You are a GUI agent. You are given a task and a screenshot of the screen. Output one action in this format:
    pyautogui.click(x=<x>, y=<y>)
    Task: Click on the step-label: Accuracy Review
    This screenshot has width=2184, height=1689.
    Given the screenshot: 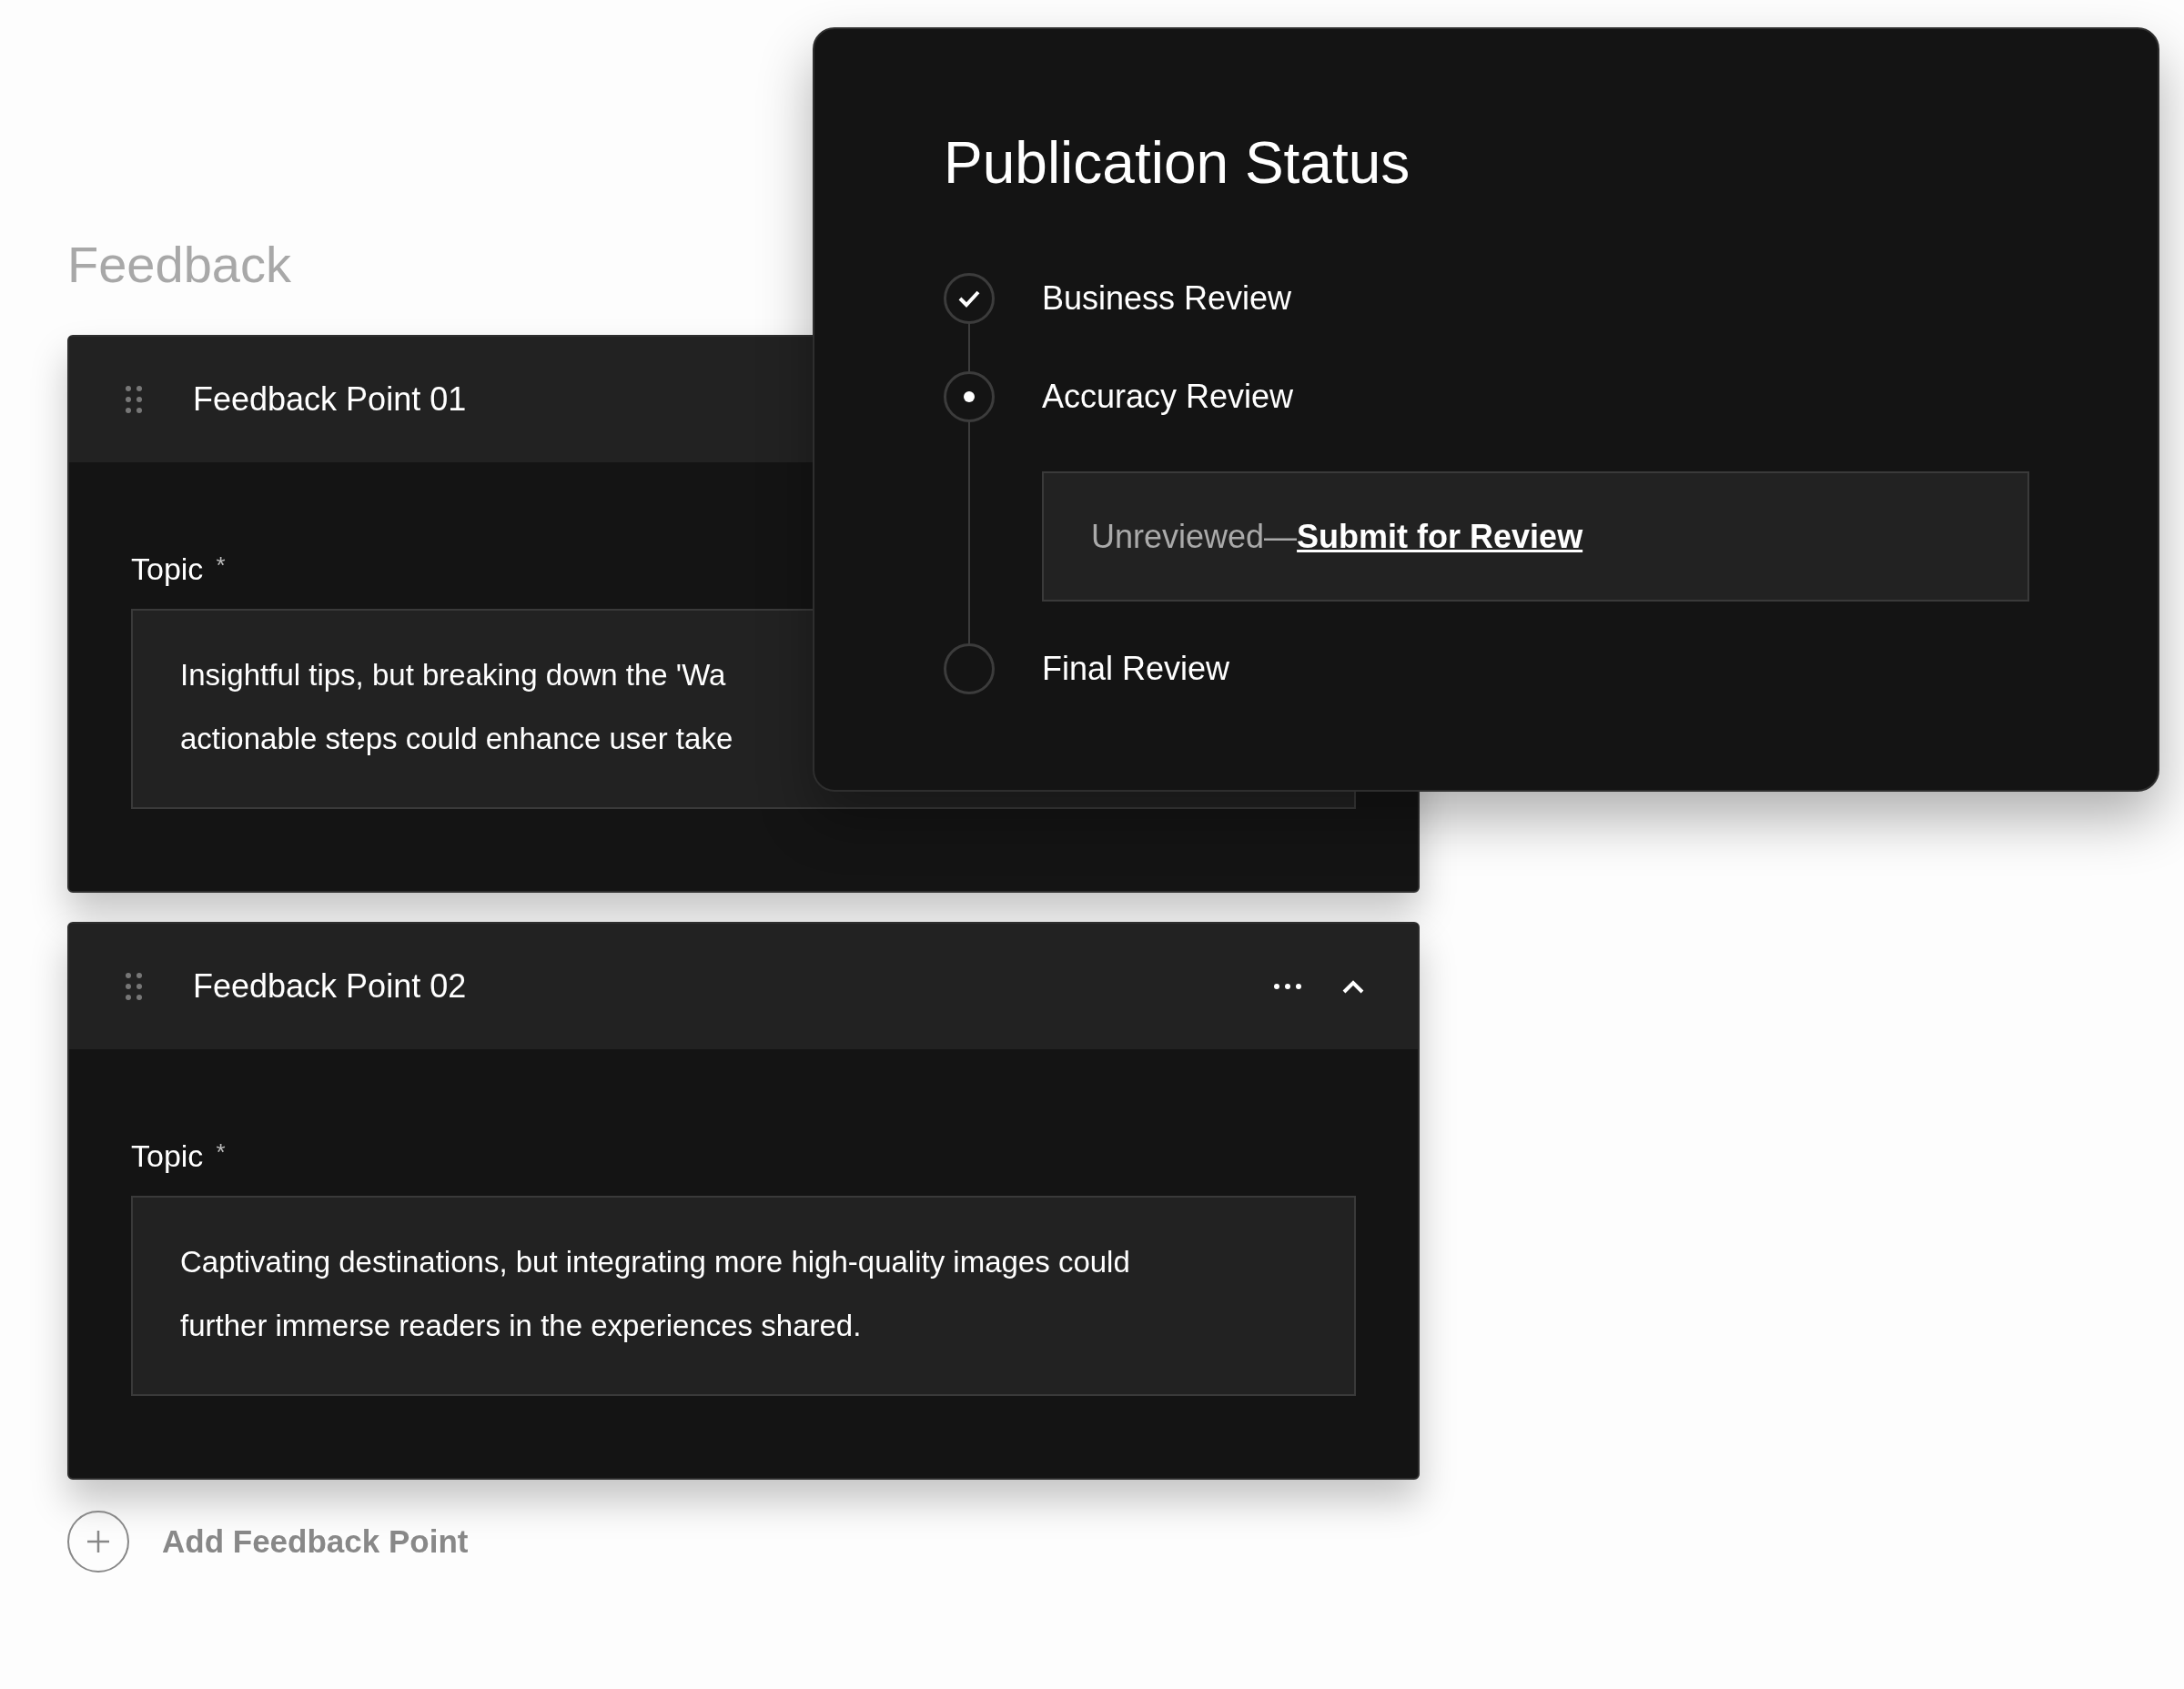 What is the action you would take?
    pyautogui.click(x=1168, y=397)
    